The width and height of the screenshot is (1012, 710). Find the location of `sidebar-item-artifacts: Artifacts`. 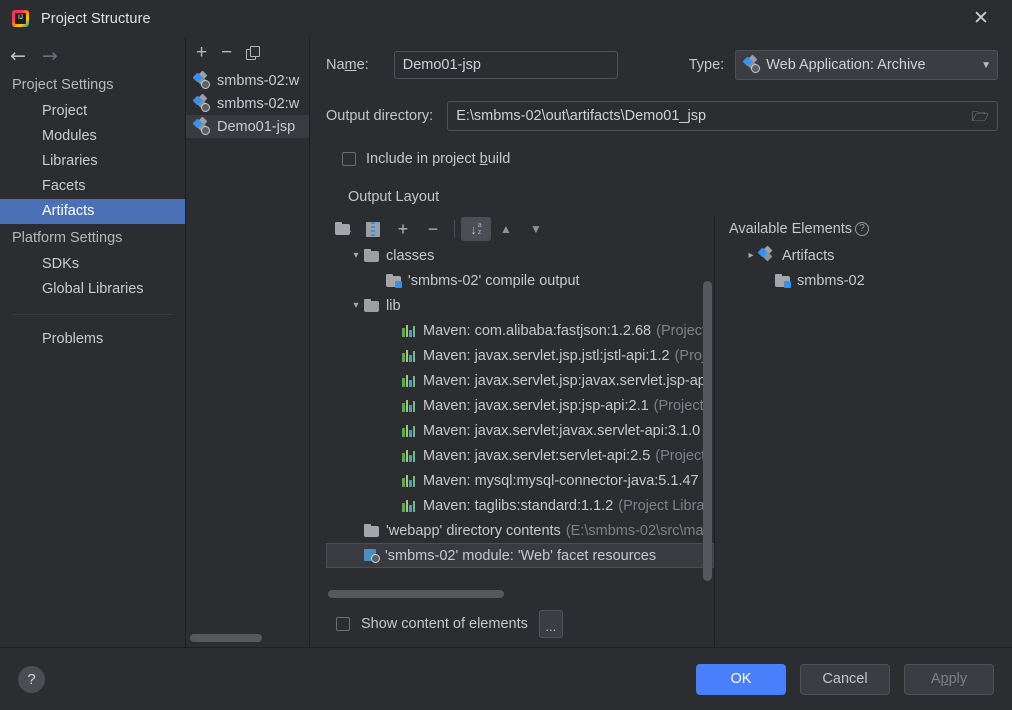

sidebar-item-artifacts: Artifacts is located at coordinates (92, 211).